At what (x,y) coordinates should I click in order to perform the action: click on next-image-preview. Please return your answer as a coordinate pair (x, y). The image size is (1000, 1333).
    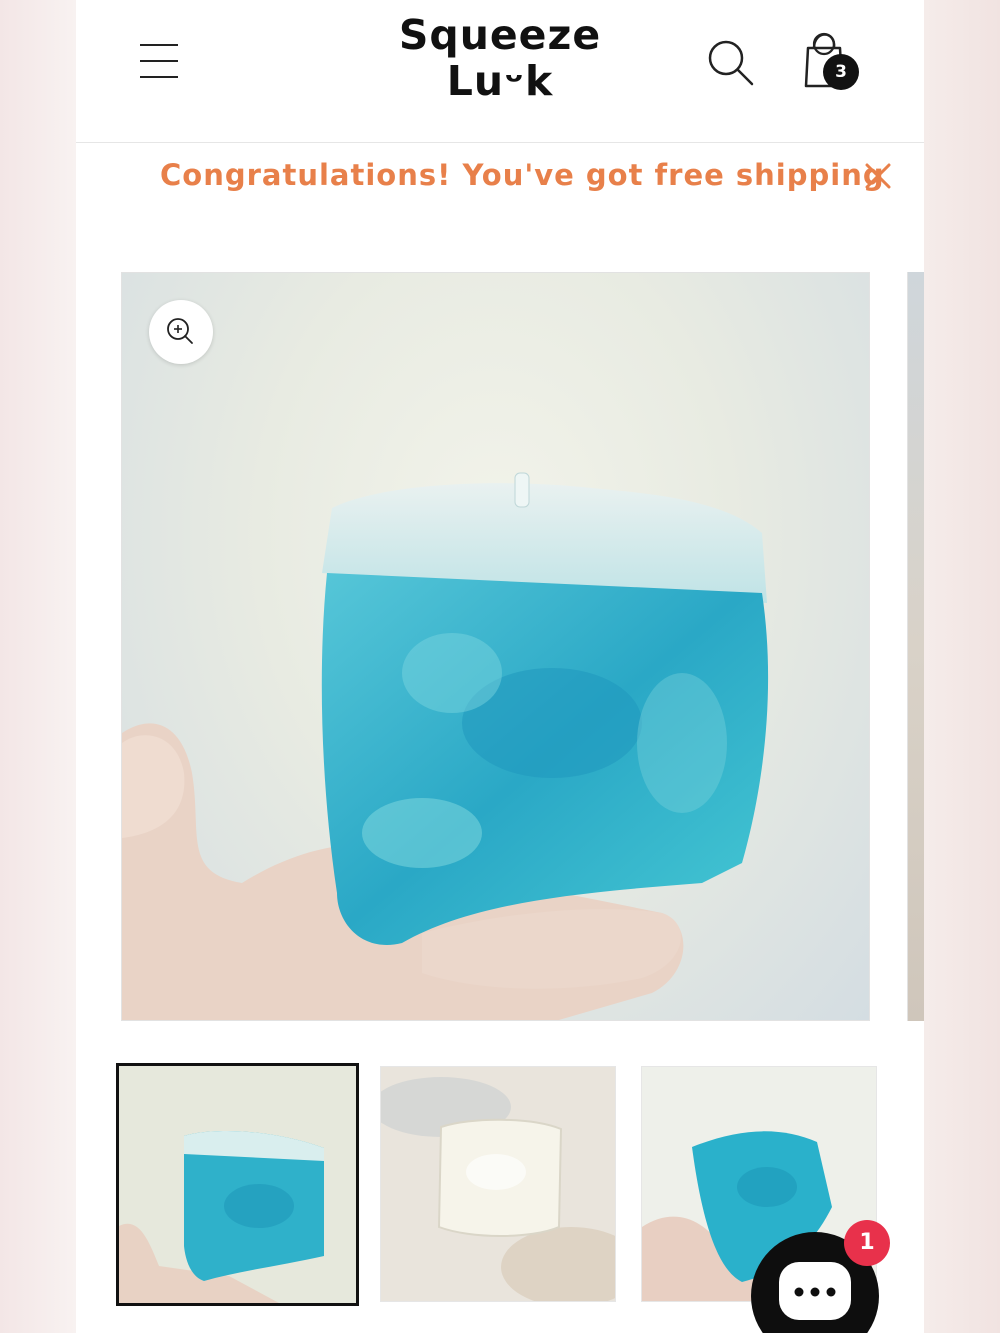
    Looking at the image, I should click on (915, 646).